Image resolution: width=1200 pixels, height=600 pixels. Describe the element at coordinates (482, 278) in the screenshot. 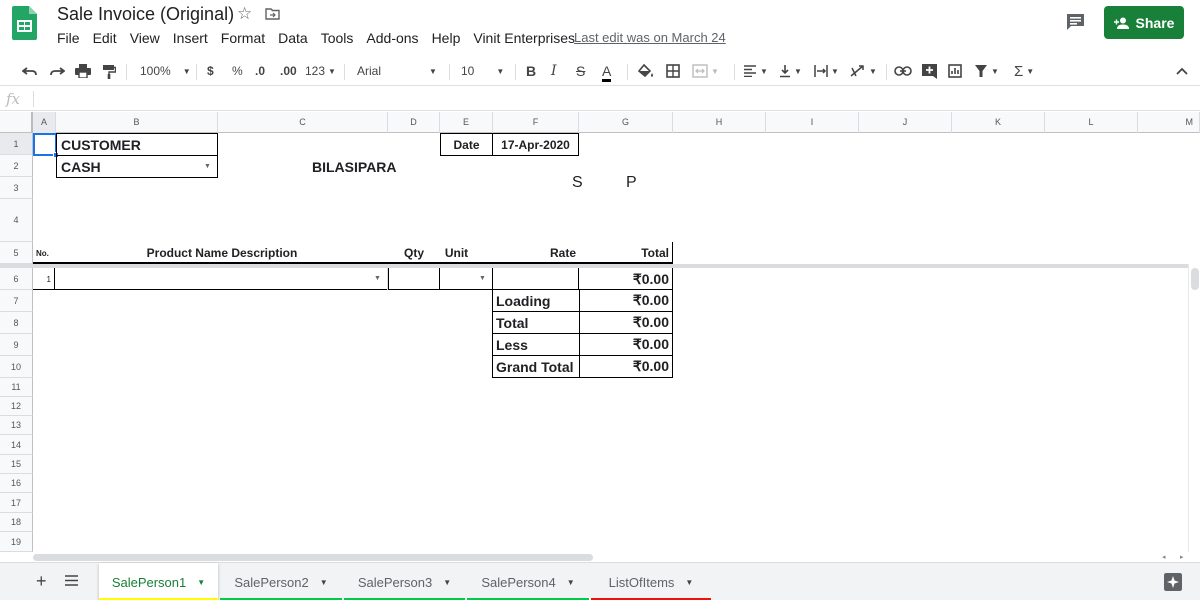

I see `unit-dropdown-icon: ▼` at that location.